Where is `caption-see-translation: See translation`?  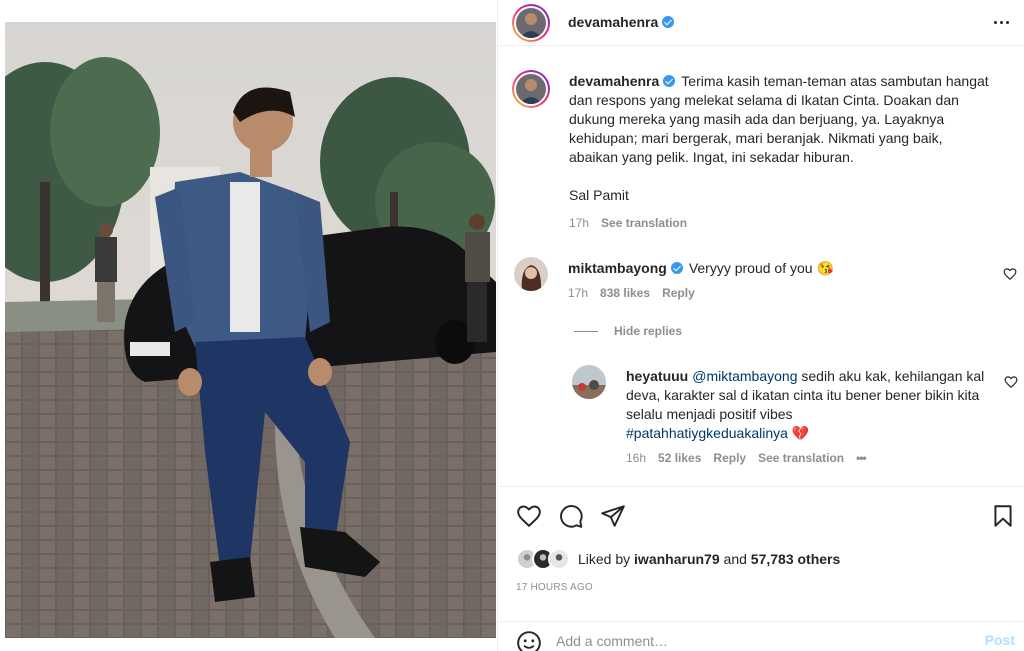
caption-see-translation: See translation is located at coordinates (644, 223).